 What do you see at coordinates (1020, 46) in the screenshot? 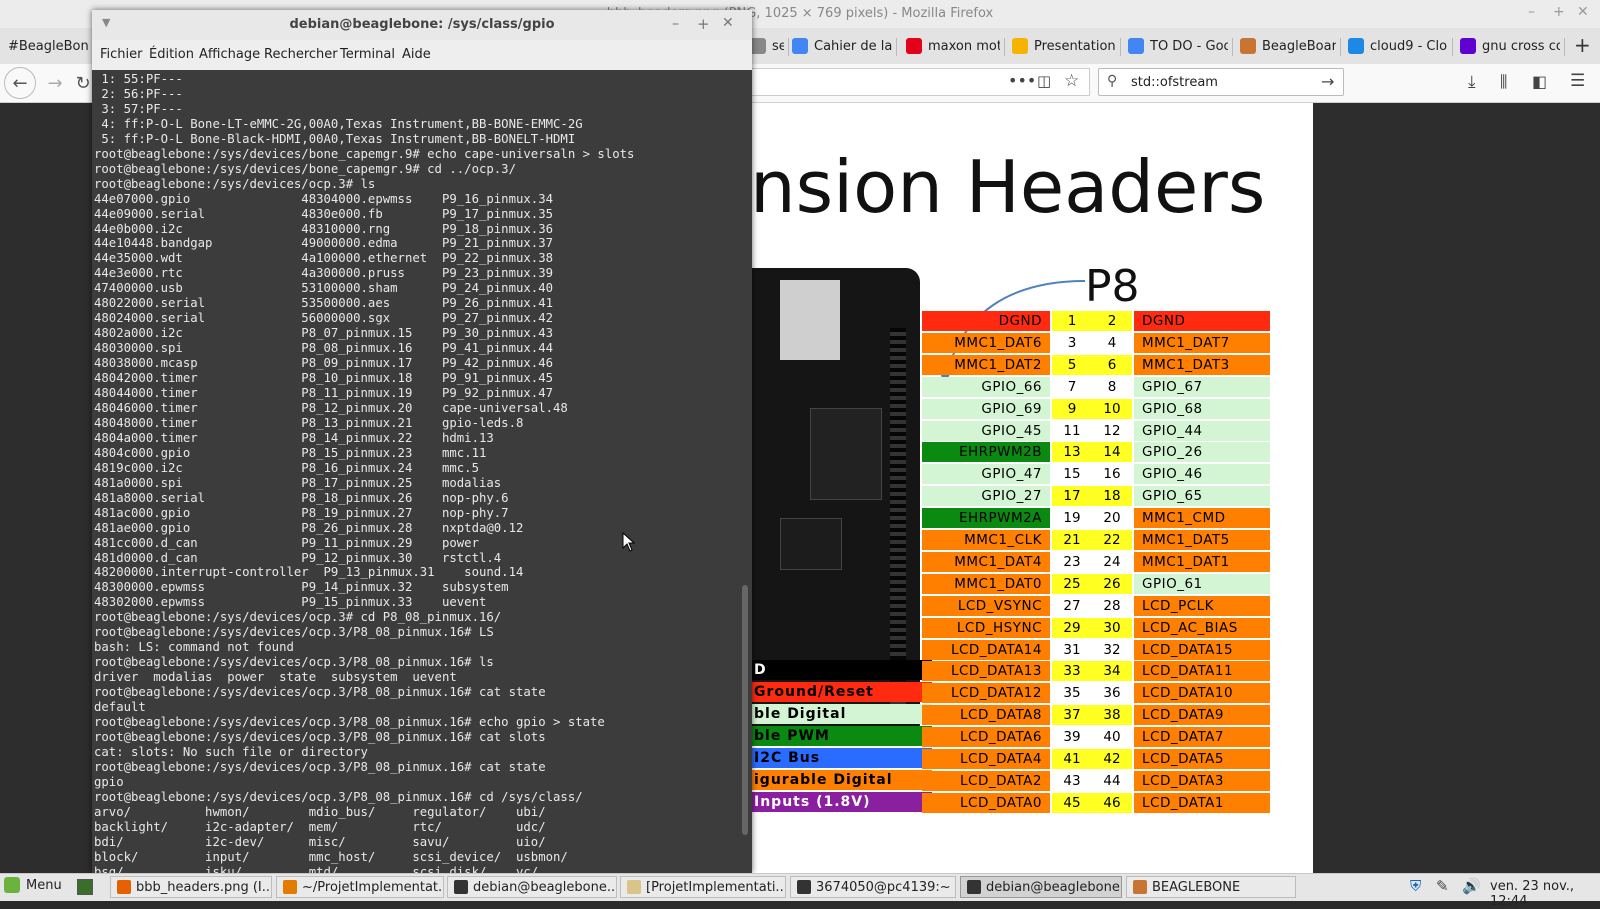
I see `slides-icon` at bounding box center [1020, 46].